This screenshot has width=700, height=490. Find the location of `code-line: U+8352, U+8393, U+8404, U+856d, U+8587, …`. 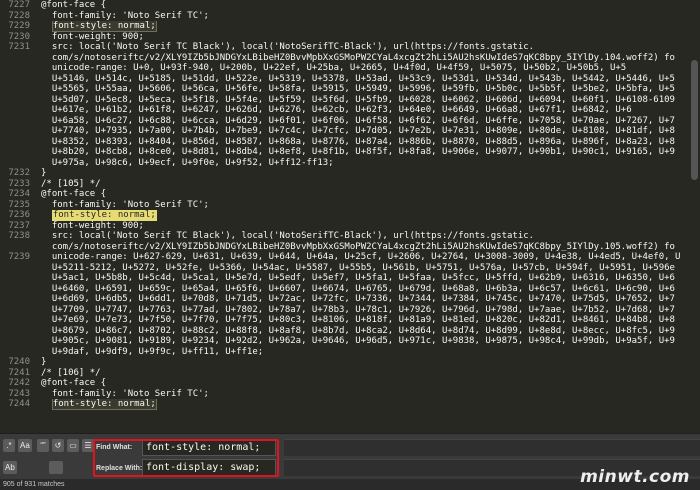

code-line: U+8352, U+8393, U+8404, U+856d, U+8587, … is located at coordinates (350, 142).